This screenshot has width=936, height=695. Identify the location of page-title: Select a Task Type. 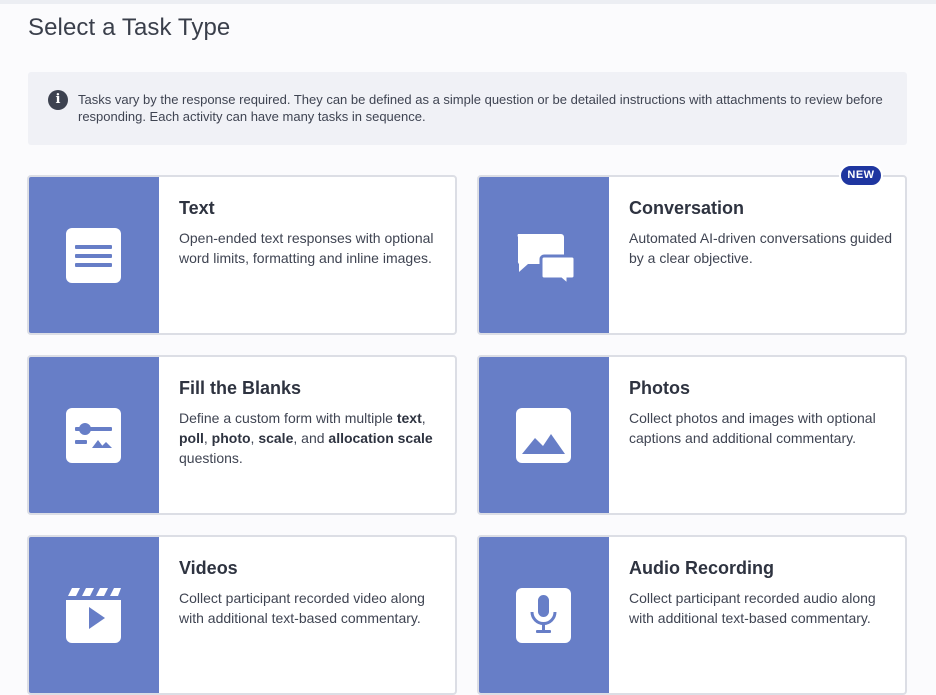
(129, 27).